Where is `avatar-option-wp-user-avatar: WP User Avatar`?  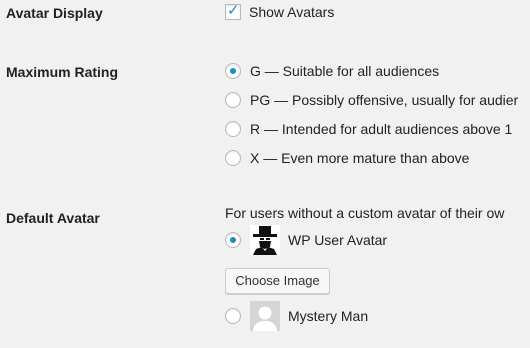
avatar-option-wp-user-avatar: WP User Avatar is located at coordinates (306, 240).